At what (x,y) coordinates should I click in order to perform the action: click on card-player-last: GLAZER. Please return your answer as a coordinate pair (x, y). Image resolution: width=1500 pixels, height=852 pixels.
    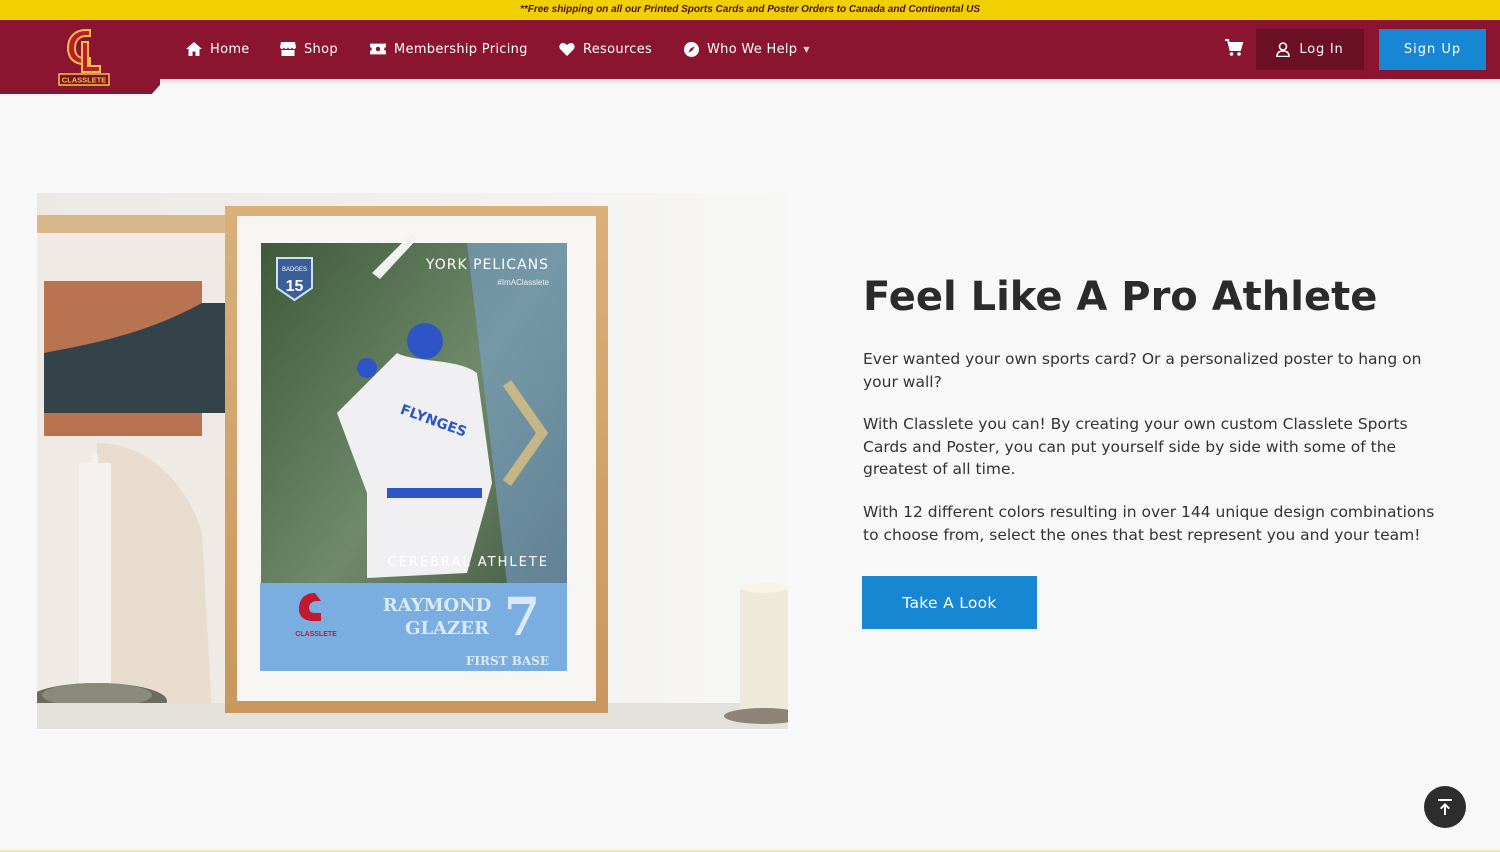
    Looking at the image, I should click on (447, 628).